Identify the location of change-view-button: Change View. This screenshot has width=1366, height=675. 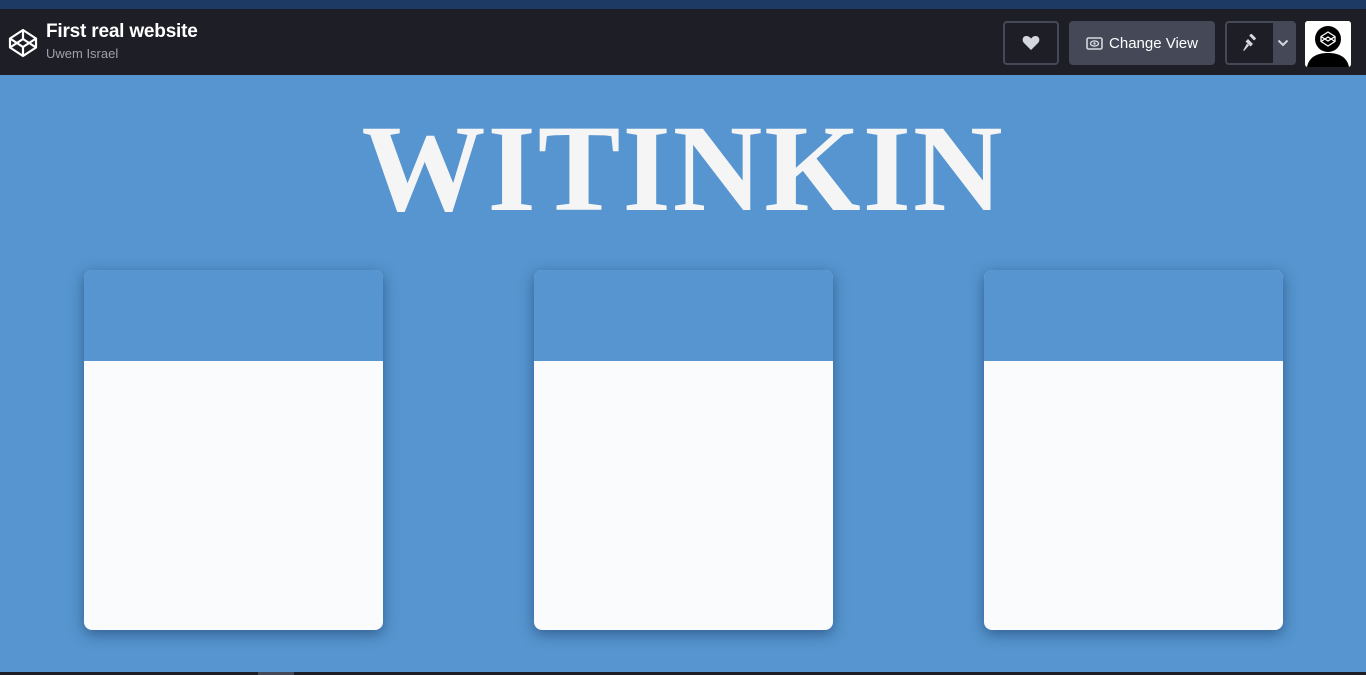
(1142, 43).